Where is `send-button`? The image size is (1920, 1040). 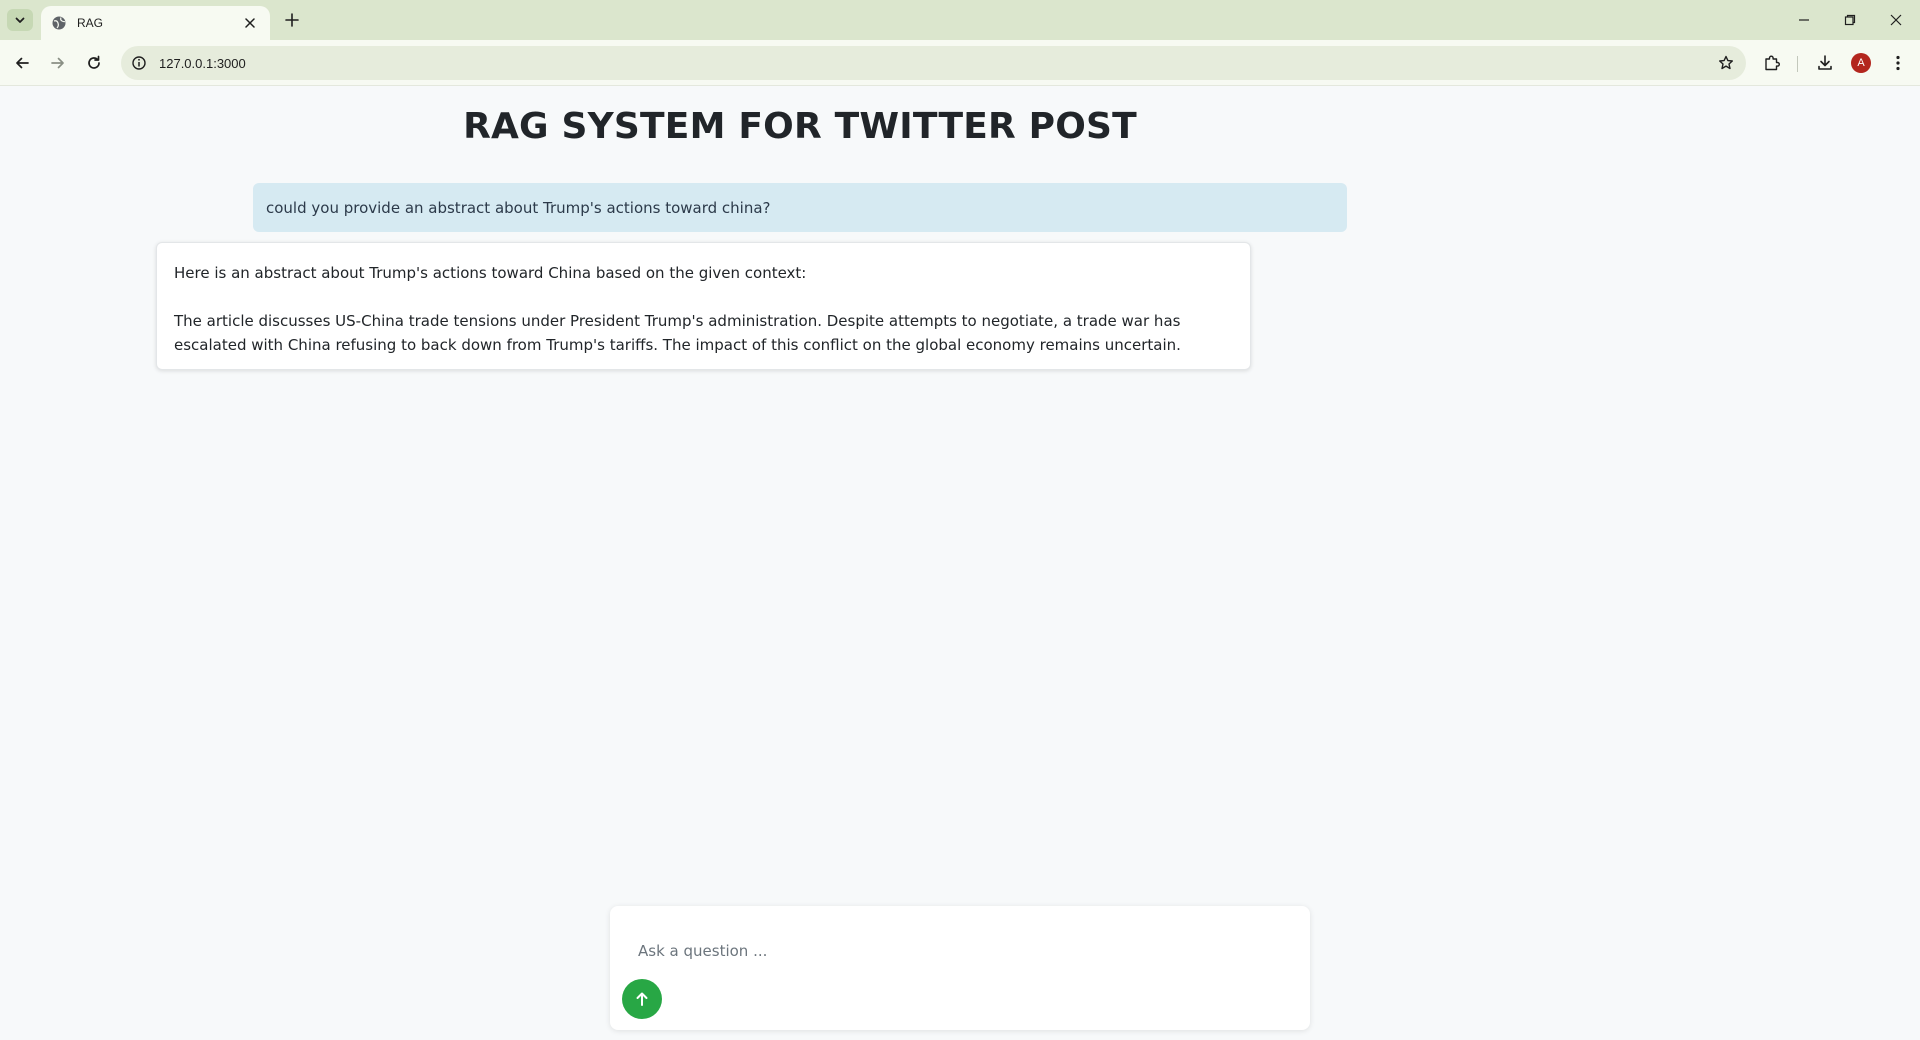 send-button is located at coordinates (642, 999).